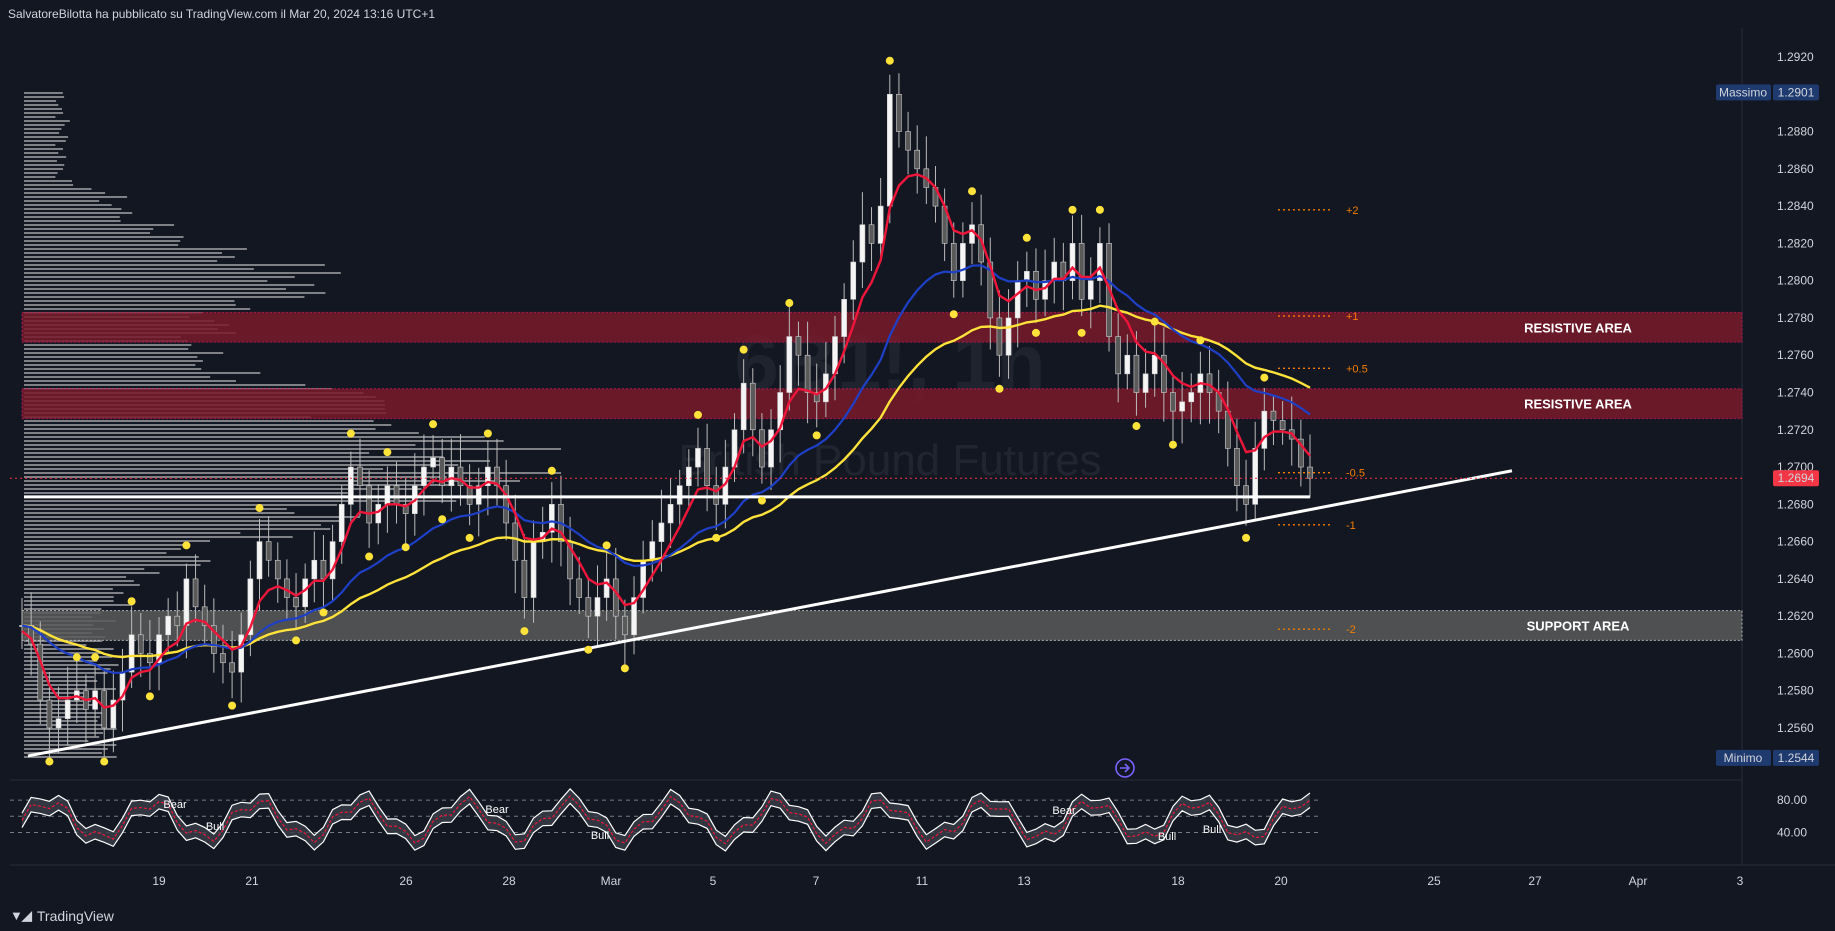 The width and height of the screenshot is (1835, 931). What do you see at coordinates (1795, 206) in the screenshot?
I see `price-tick-label: 1.2840` at bounding box center [1795, 206].